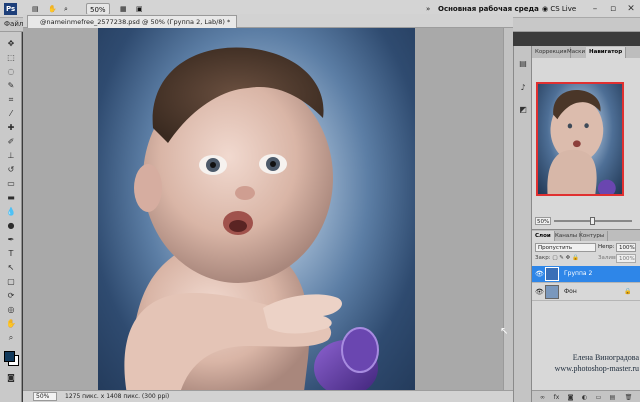  I want to click on new-group-icon: ▭, so click(598, 397).